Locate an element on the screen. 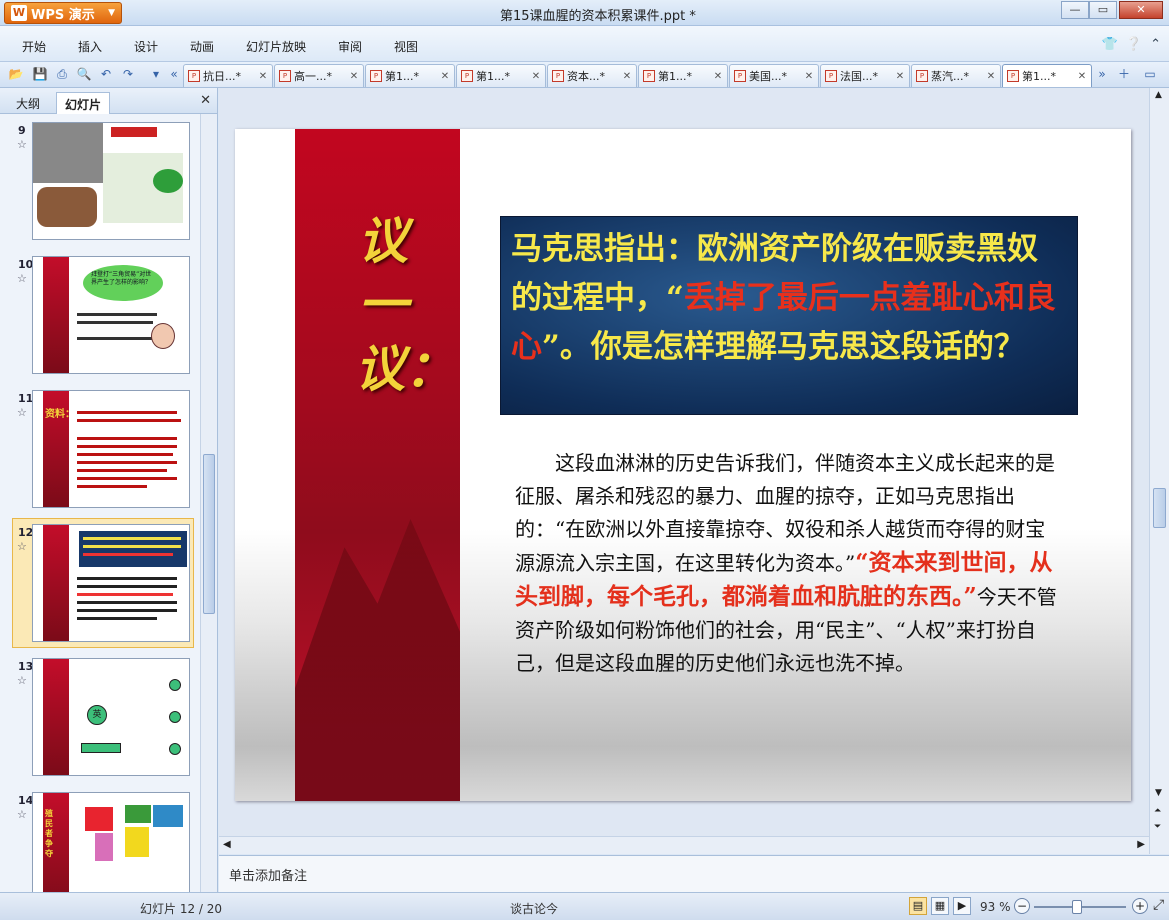  wps-logo-icon: W is located at coordinates (19, 13).